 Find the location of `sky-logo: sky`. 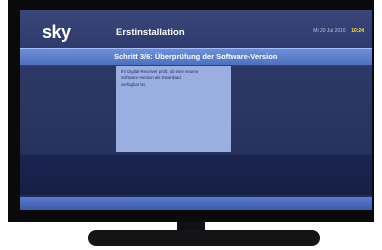

sky-logo: sky is located at coordinates (56, 32).